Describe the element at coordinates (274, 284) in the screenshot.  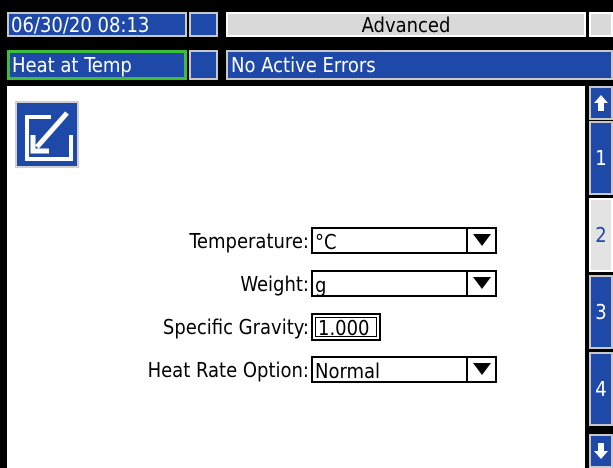
I see `weight-label: Weight:` at that location.